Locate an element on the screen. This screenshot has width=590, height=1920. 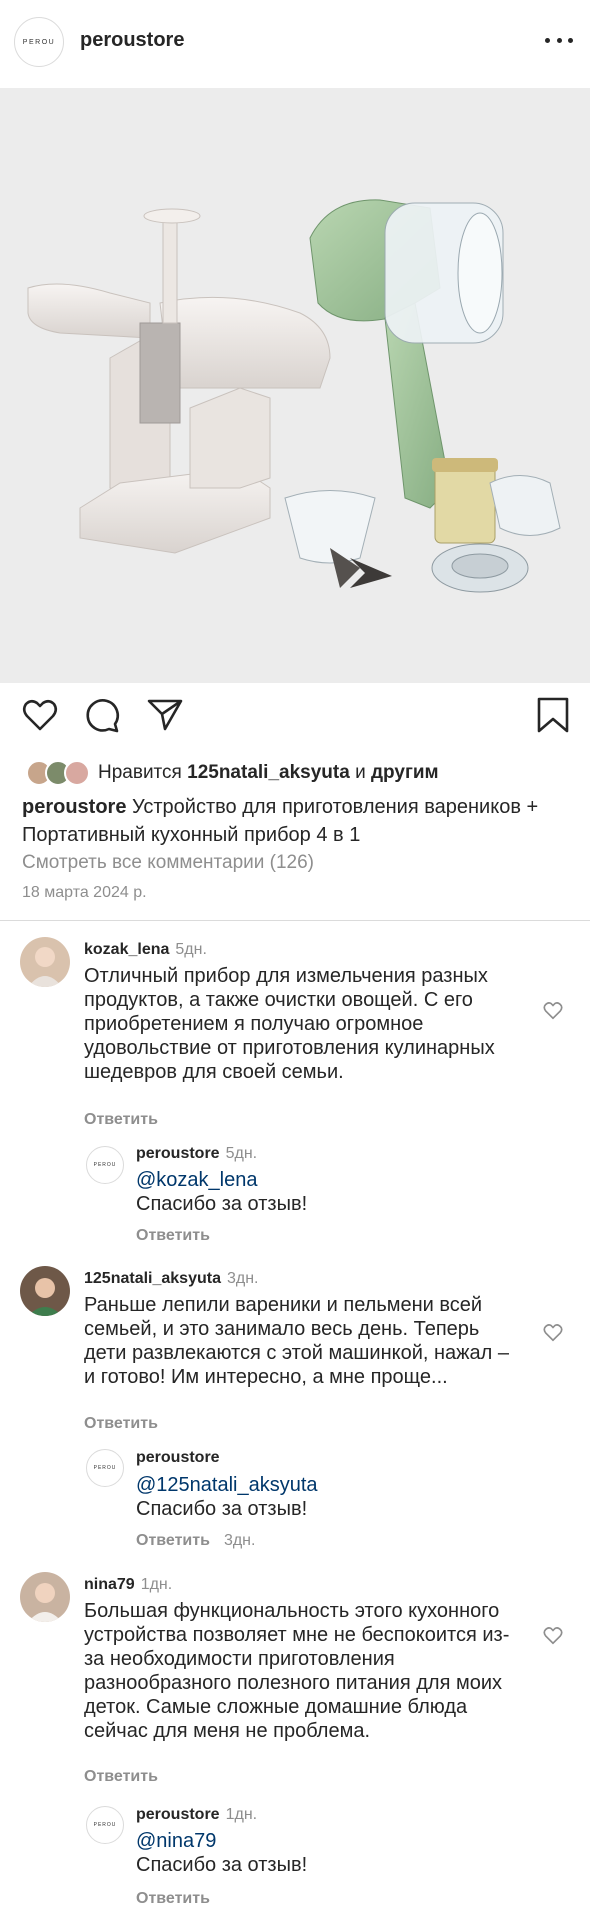
likes-connector: и is located at coordinates (360, 772).